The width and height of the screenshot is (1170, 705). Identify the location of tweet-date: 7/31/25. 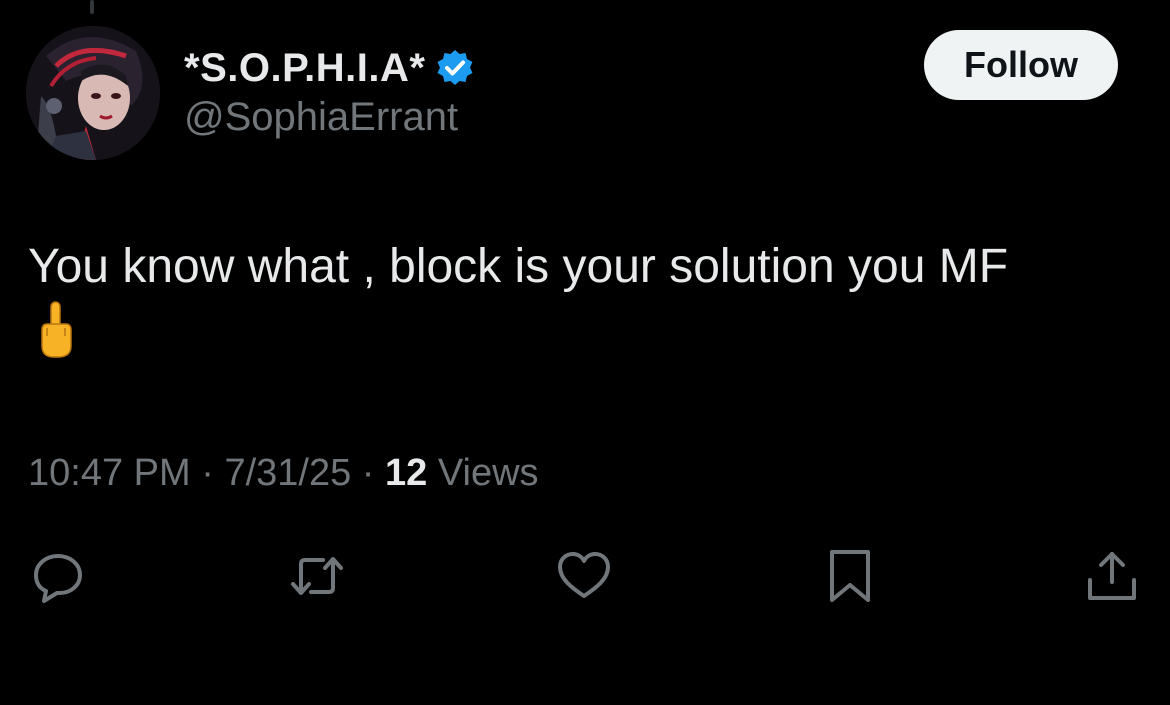
(287, 473).